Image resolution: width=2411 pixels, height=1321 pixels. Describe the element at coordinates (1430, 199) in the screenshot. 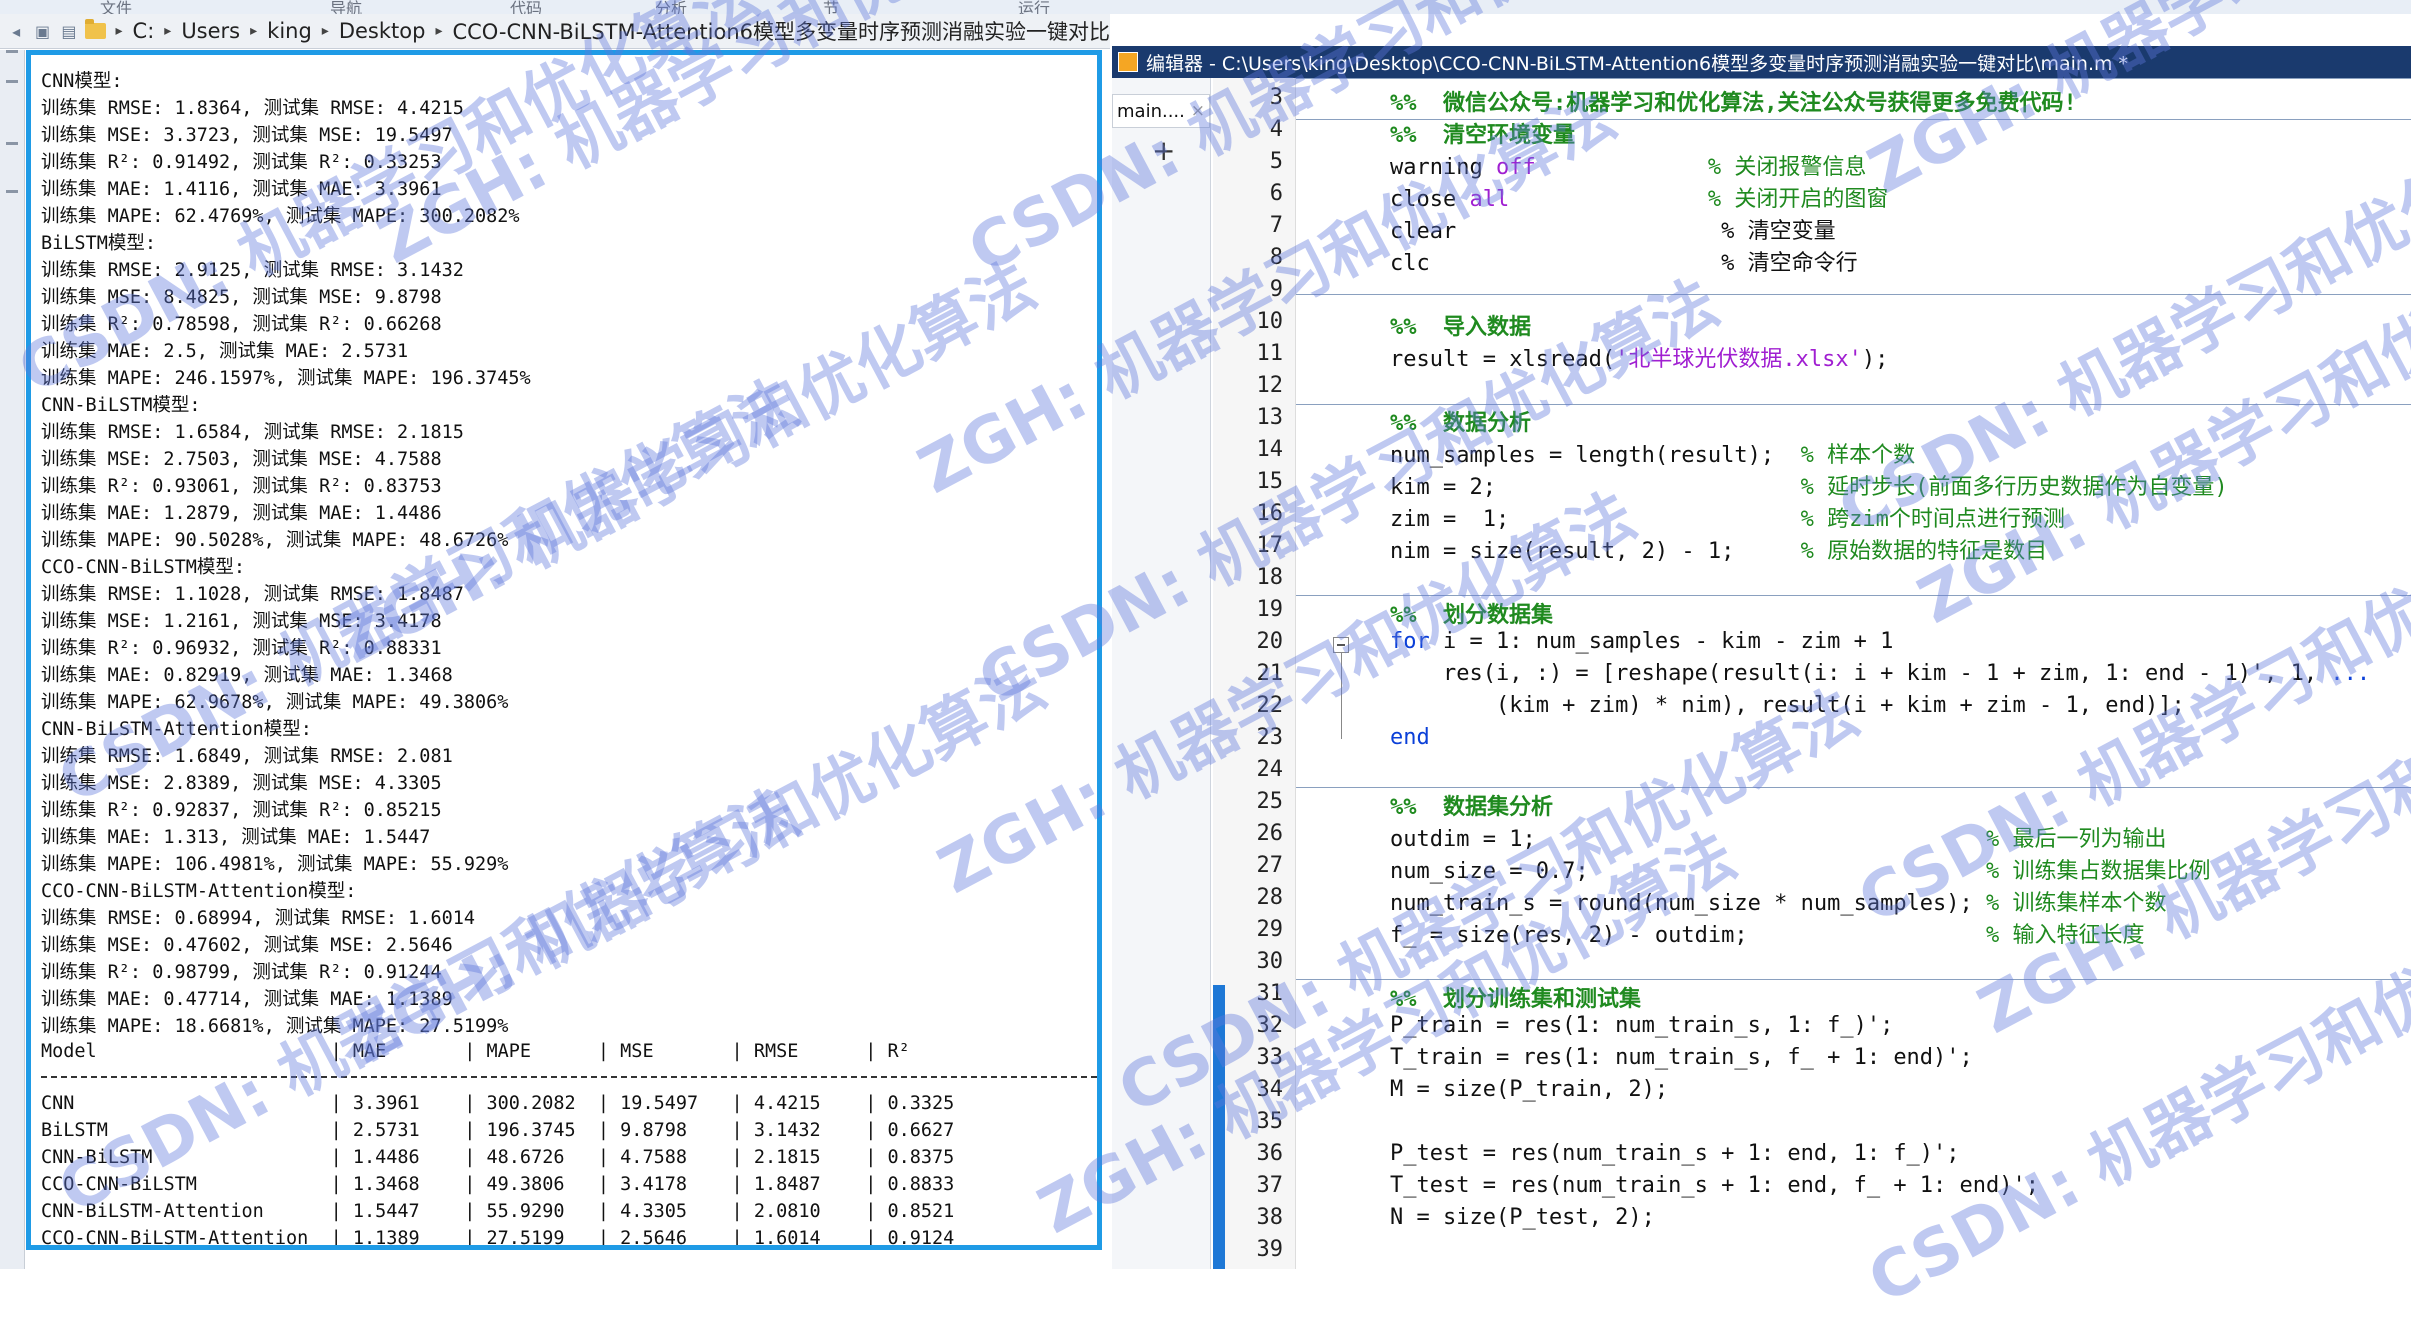

I see `code-text: close` at that location.